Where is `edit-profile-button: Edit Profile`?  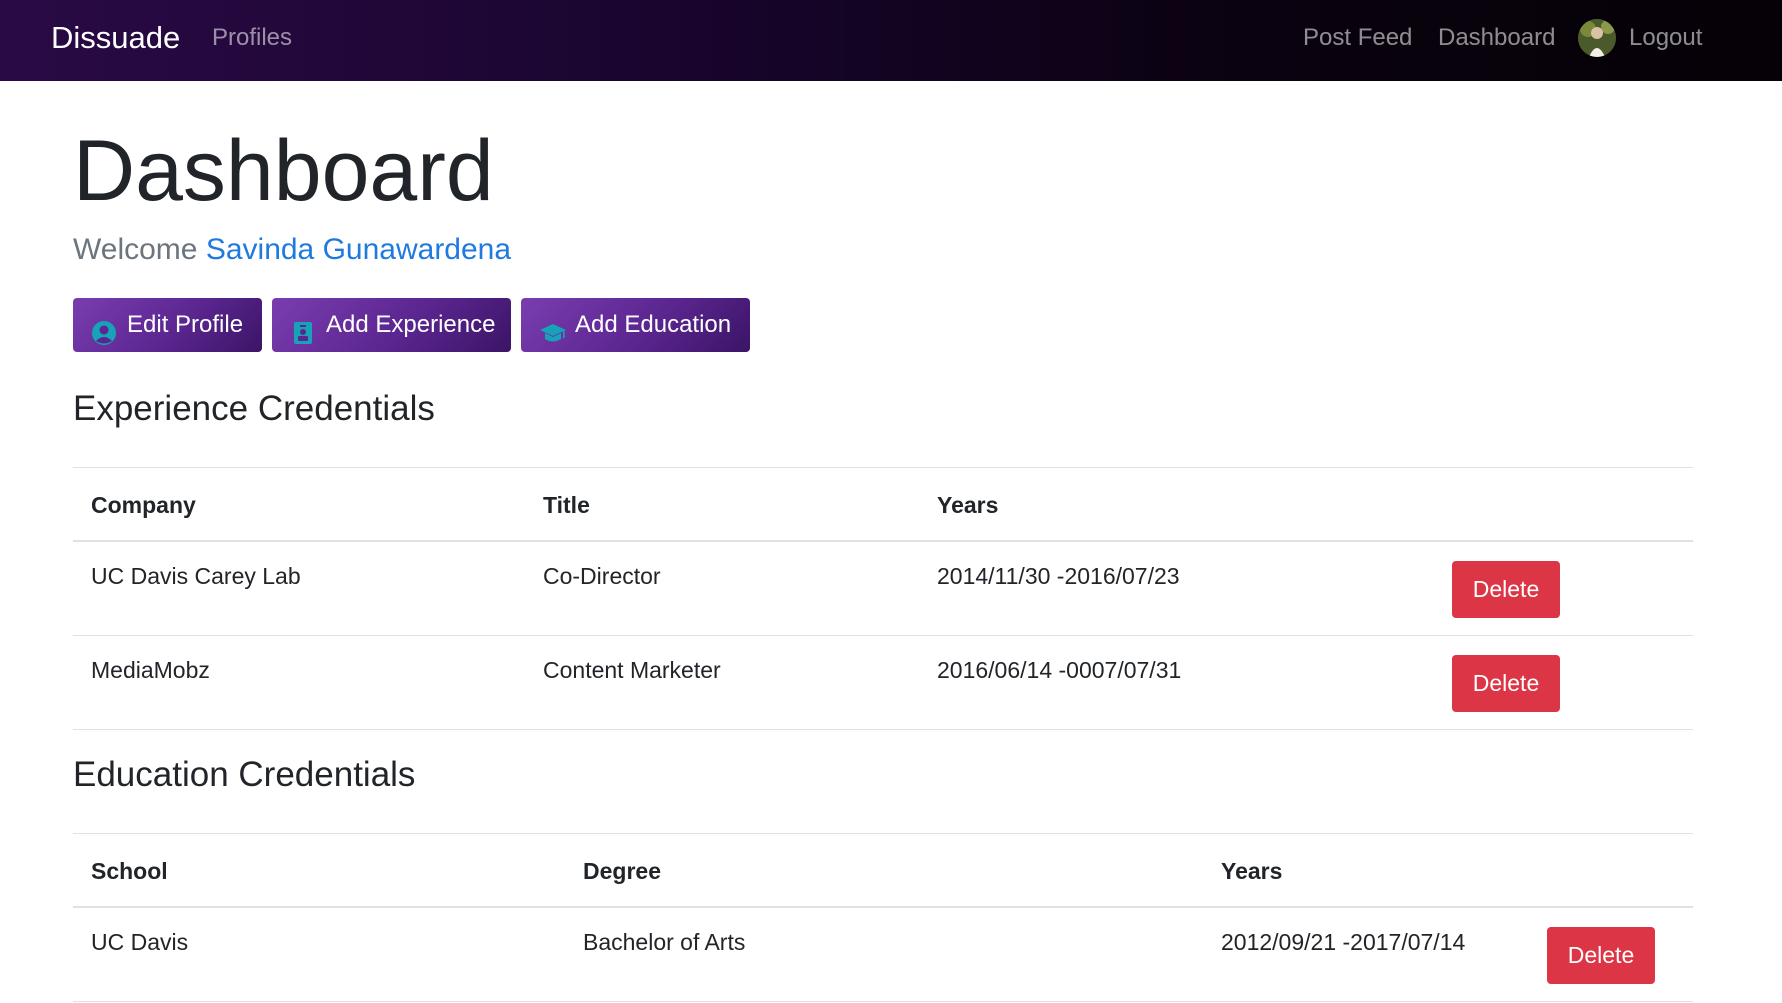
edit-profile-button: Edit Profile is located at coordinates (167, 325).